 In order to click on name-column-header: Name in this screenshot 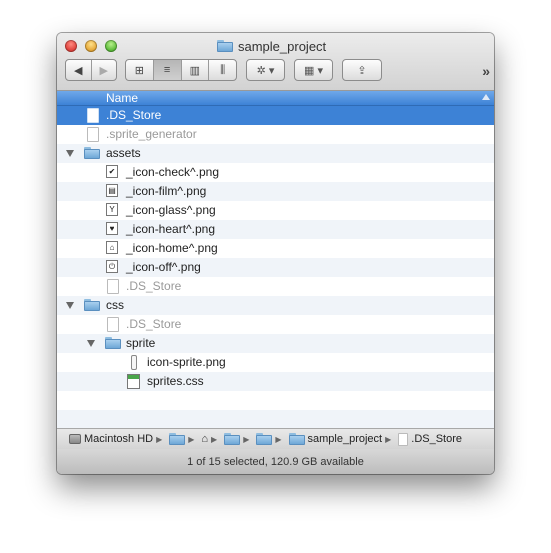, I will do `click(275, 98)`.